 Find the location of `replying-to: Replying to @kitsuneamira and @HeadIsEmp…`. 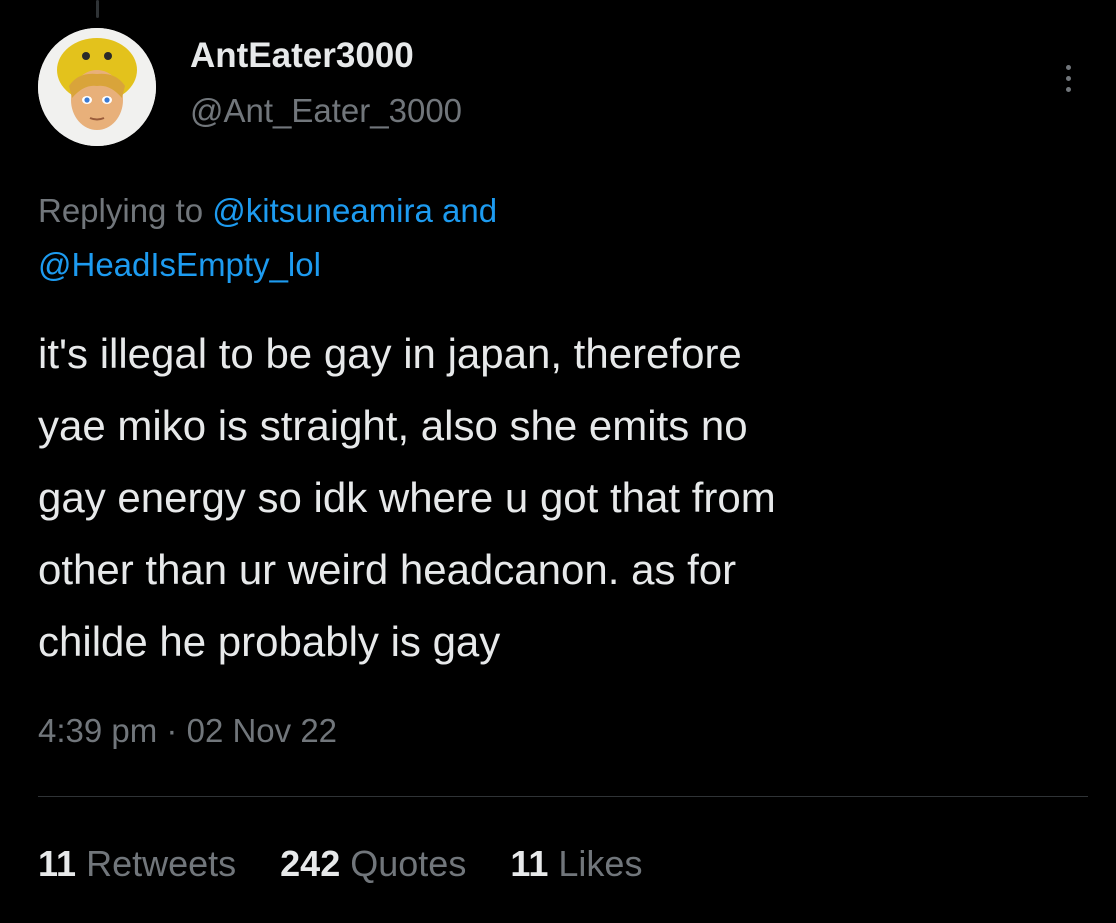

replying-to: Replying to @kitsuneamira and @HeadIsEmp… is located at coordinates (558, 238).